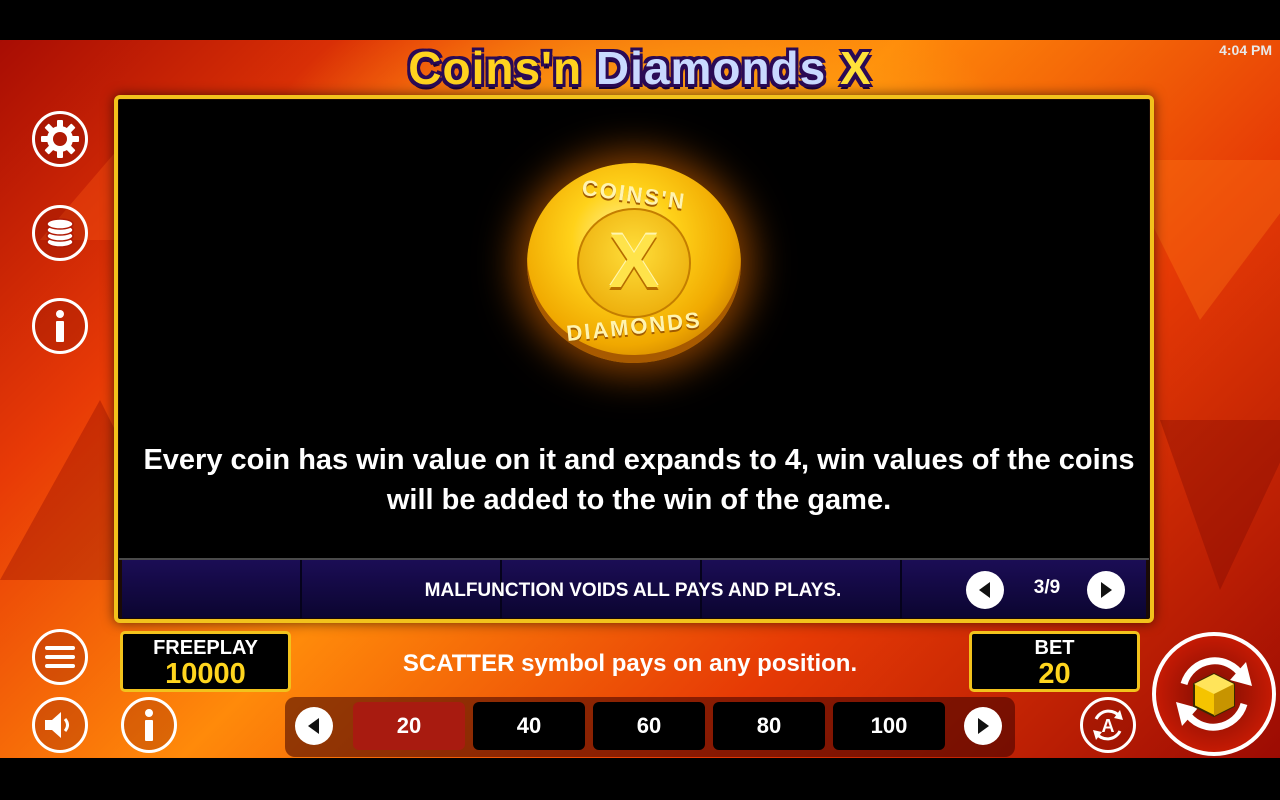 This screenshot has width=1280, height=800. I want to click on info-button, so click(60, 326).